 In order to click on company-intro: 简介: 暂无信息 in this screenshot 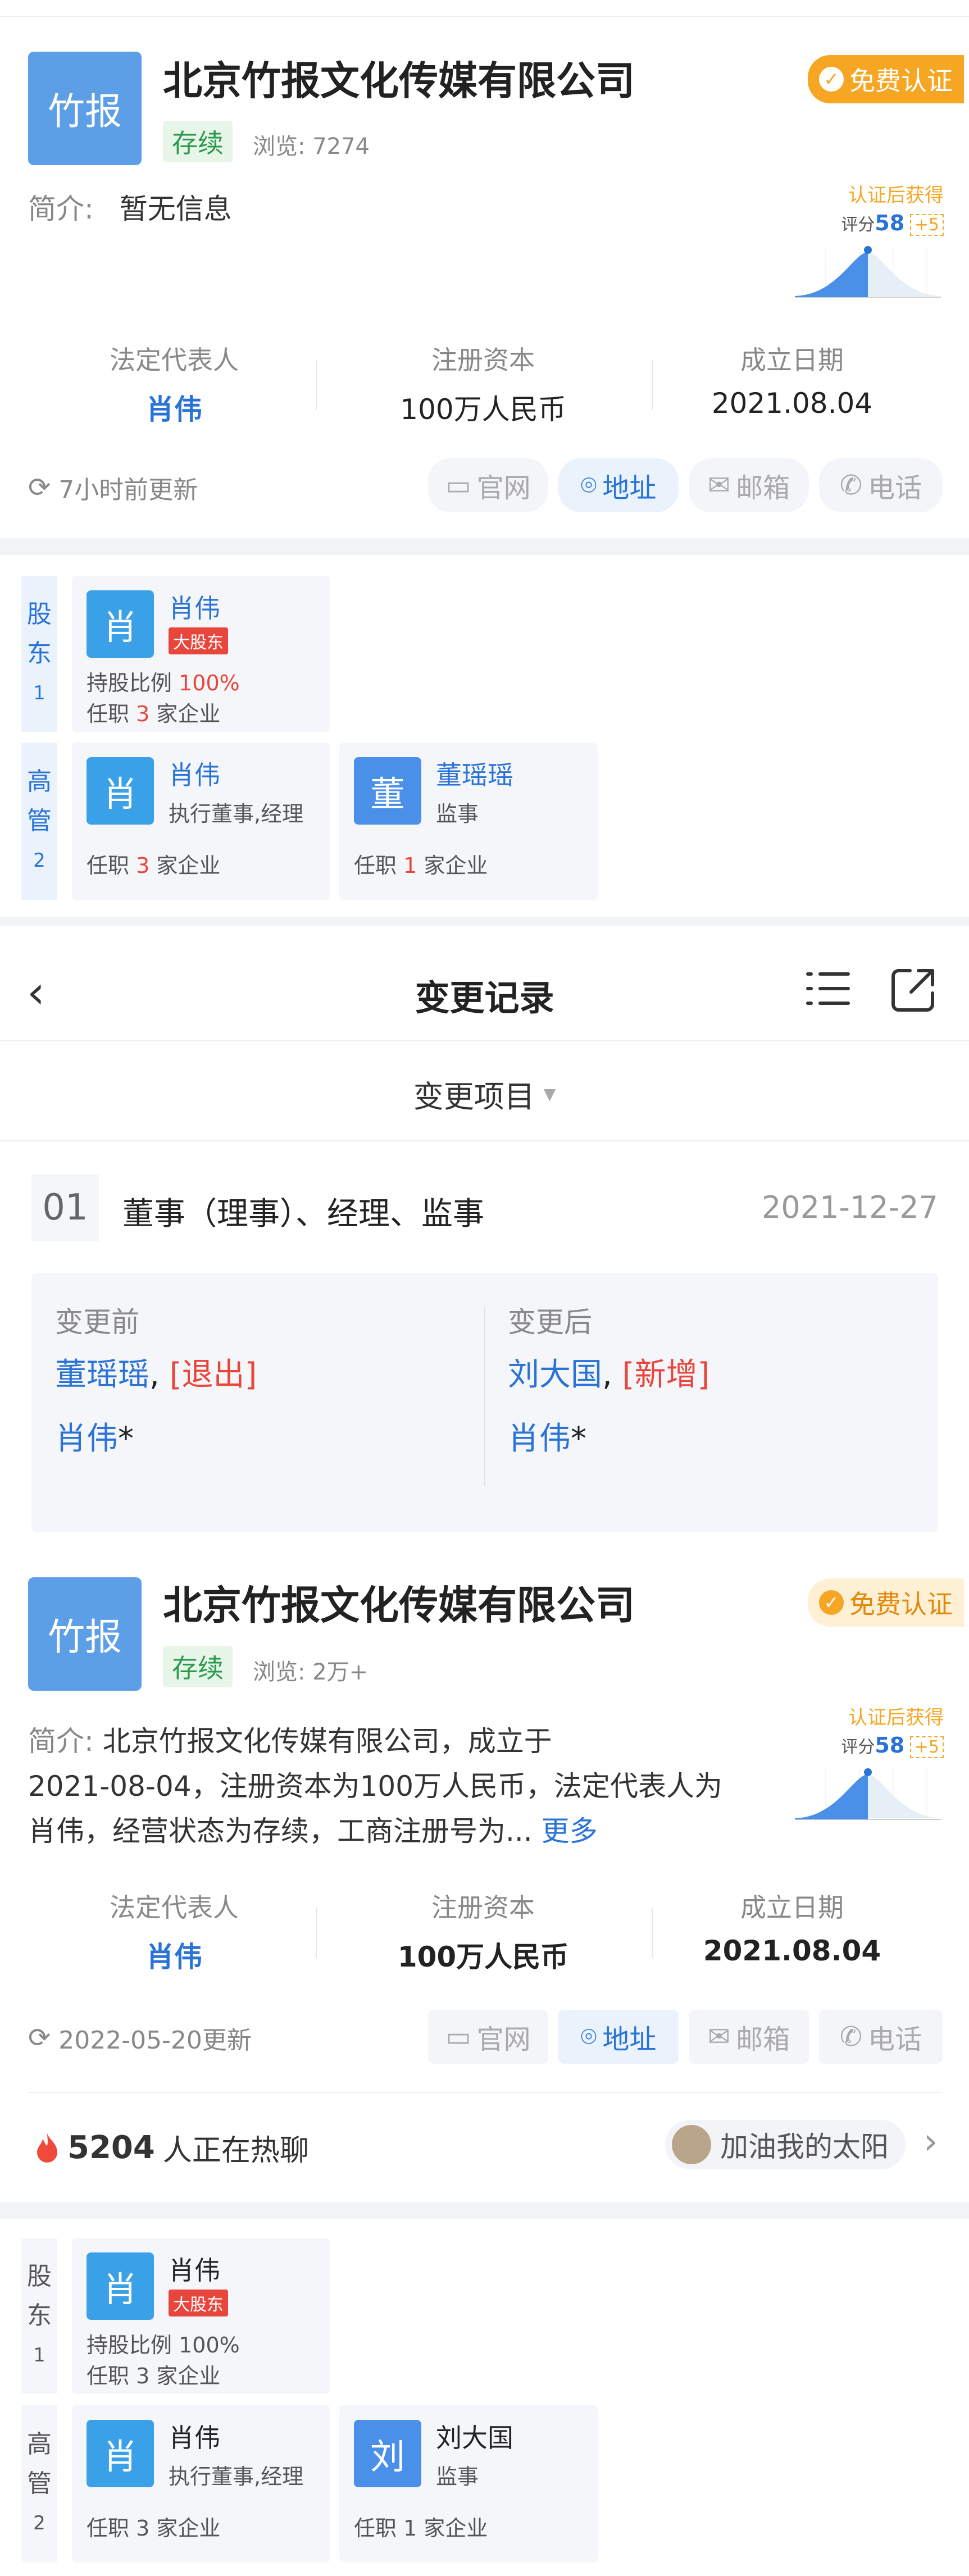, I will do `click(130, 208)`.